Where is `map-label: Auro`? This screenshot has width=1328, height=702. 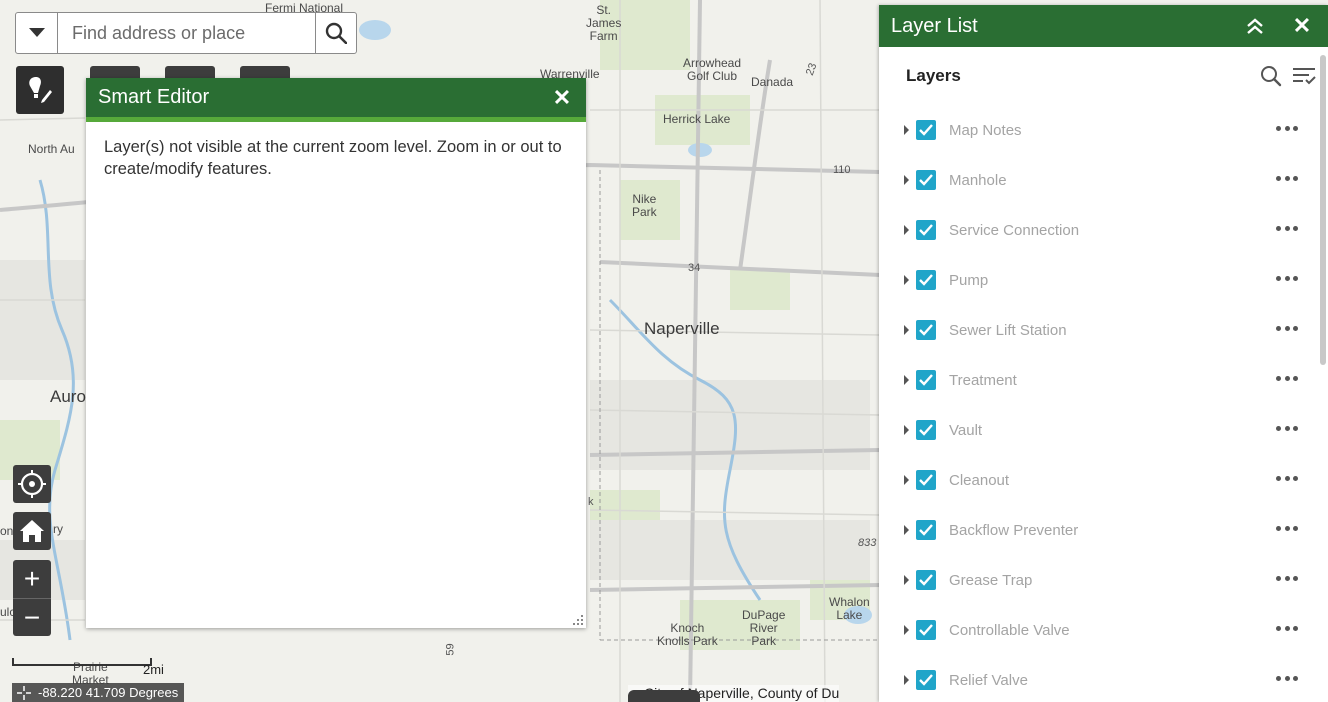
map-label: Auro is located at coordinates (68, 396).